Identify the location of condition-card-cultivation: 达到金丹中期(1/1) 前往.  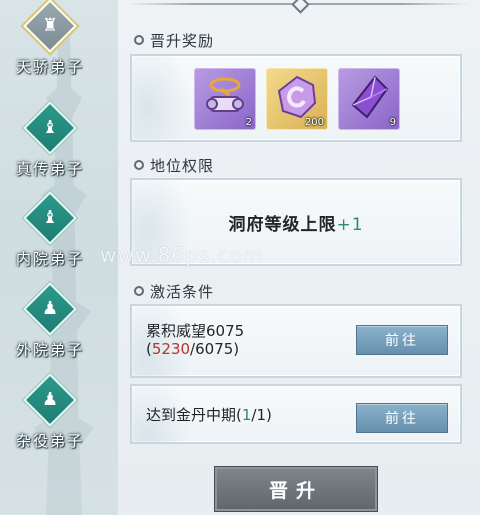
(296, 414).